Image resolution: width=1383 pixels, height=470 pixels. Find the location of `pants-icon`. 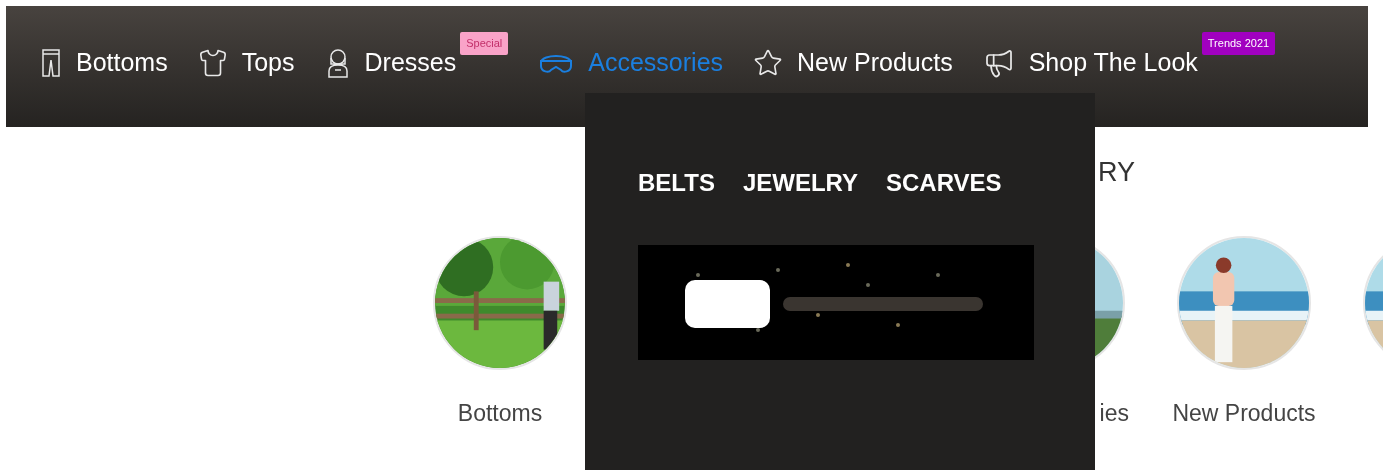

pants-icon is located at coordinates (51, 62).